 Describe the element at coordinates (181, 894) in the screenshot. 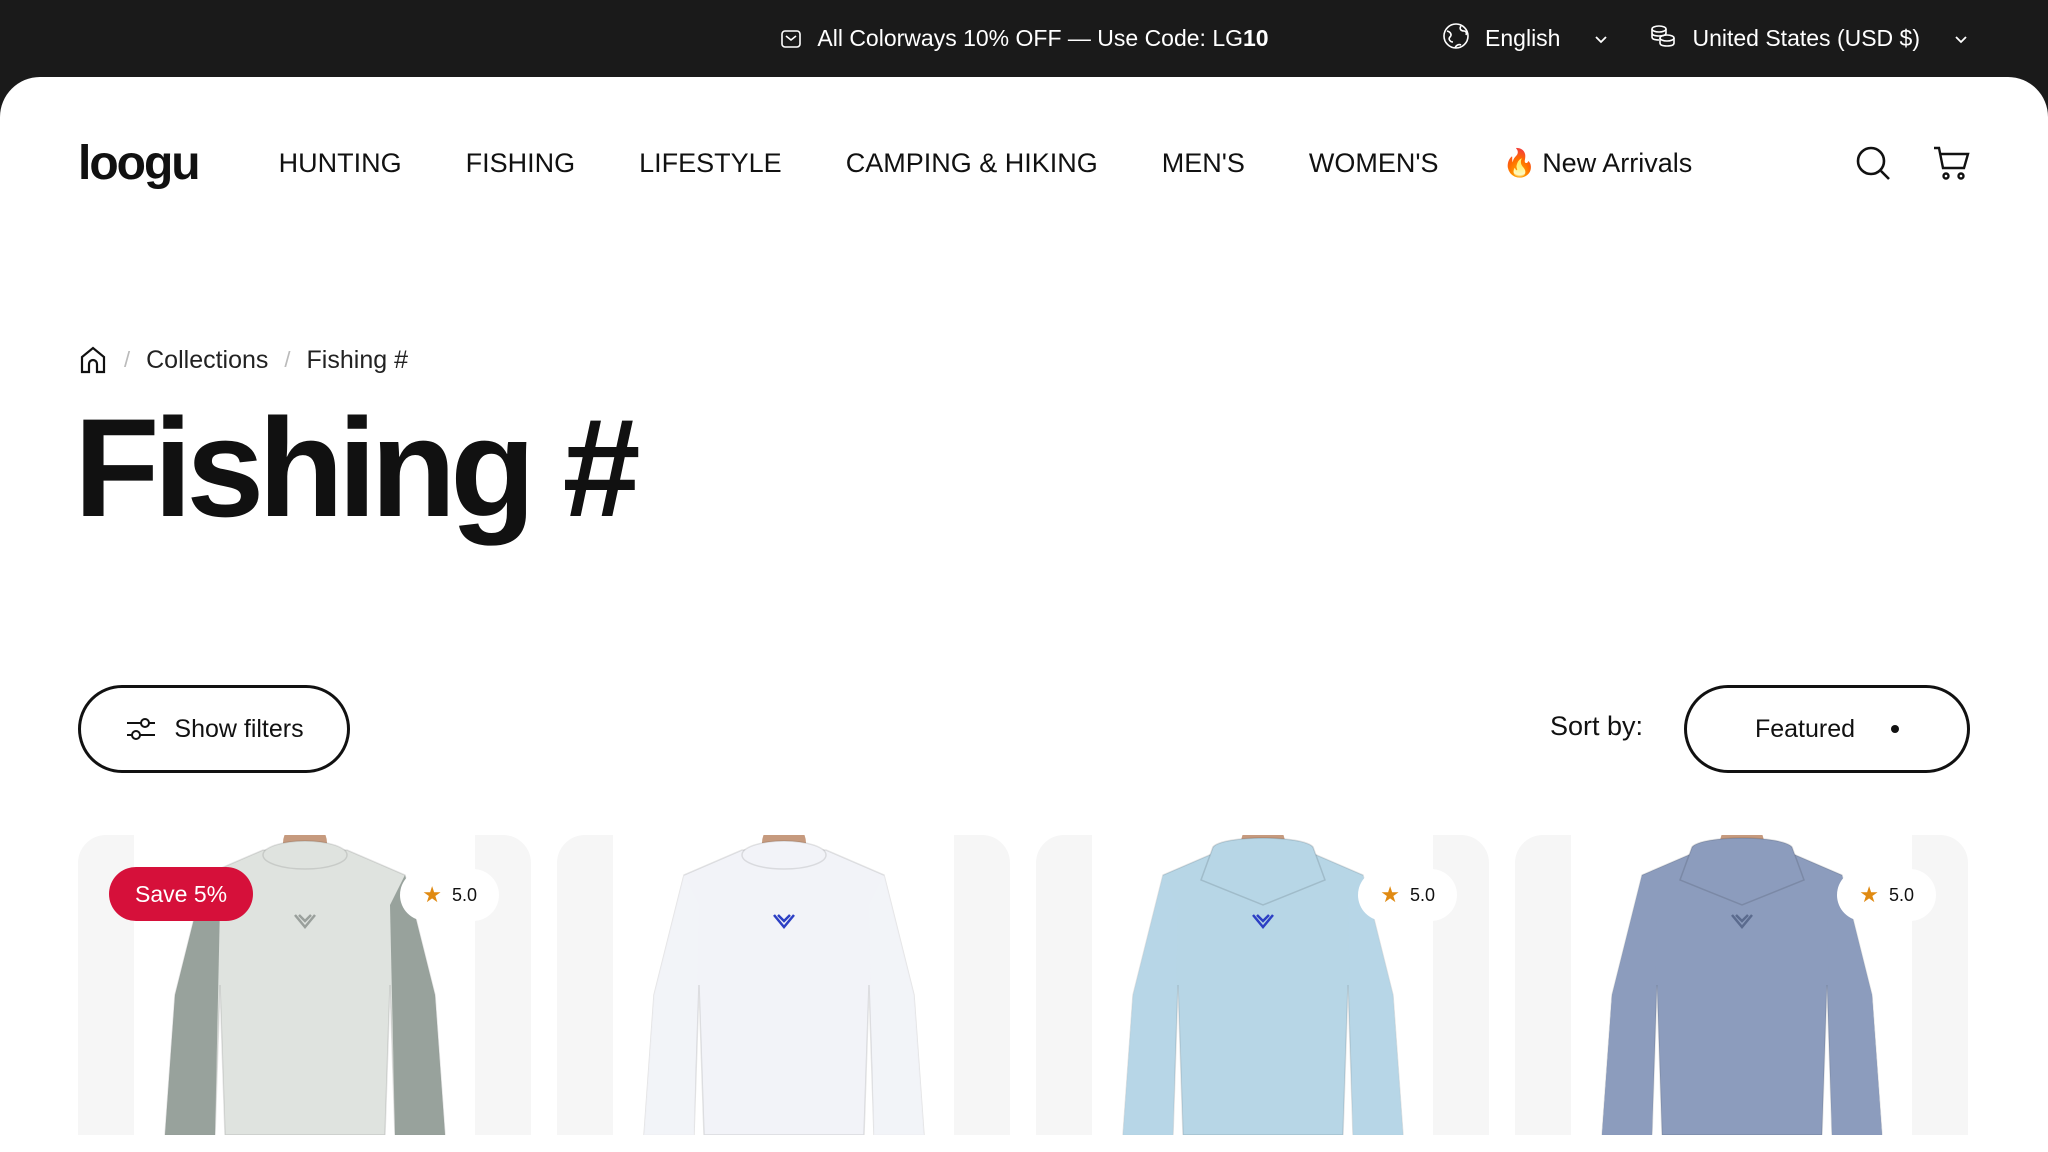

I see `sale-badge: Save 5%` at that location.